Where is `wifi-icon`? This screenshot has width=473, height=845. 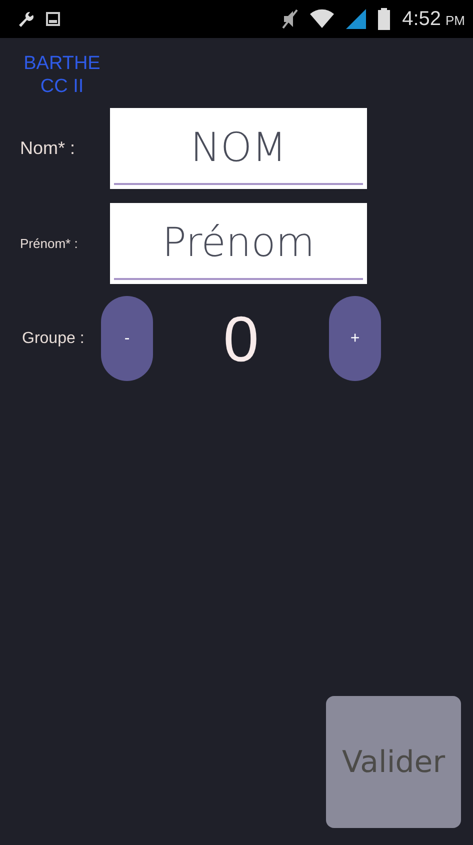 wifi-icon is located at coordinates (322, 19).